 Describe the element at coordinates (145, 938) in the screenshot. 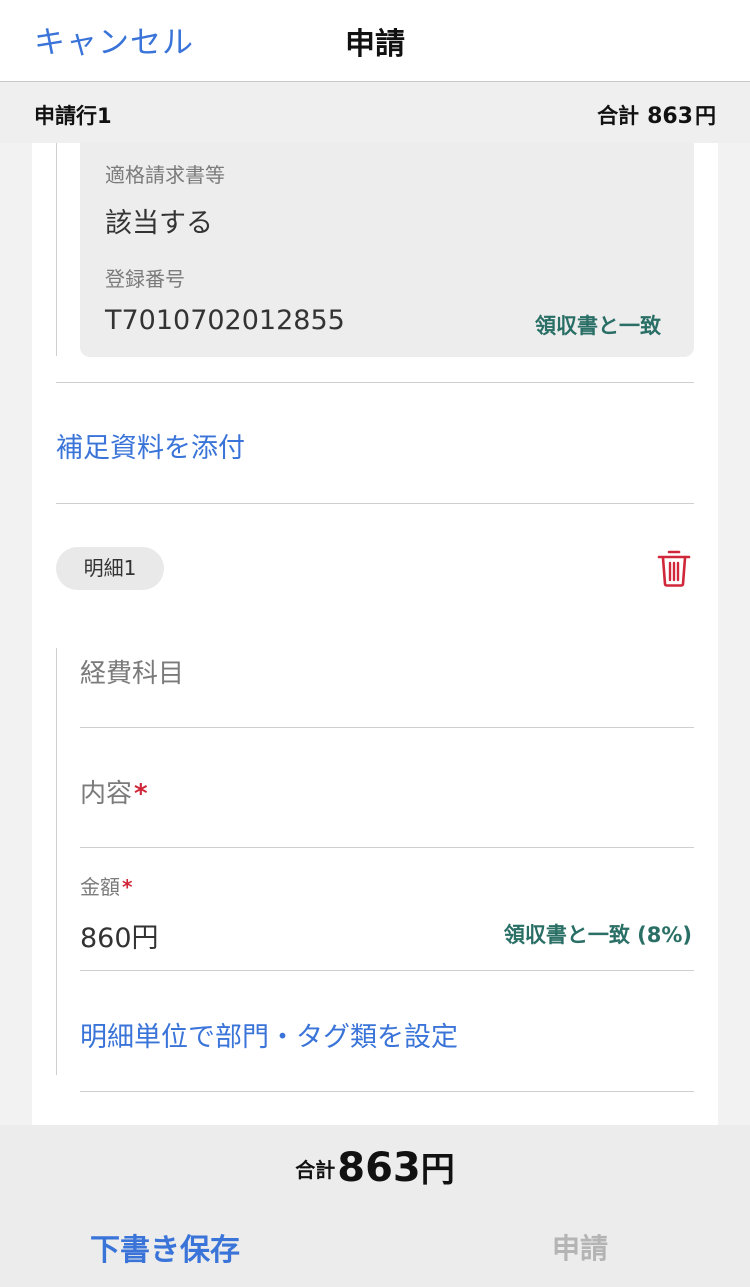

I see `amount-unit: 円` at that location.